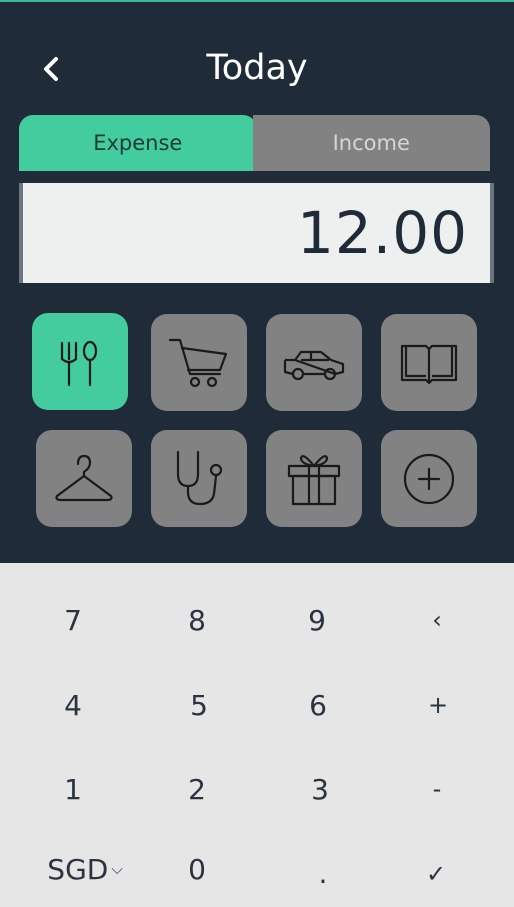  What do you see at coordinates (438, 705) in the screenshot?
I see `plus-key: +` at bounding box center [438, 705].